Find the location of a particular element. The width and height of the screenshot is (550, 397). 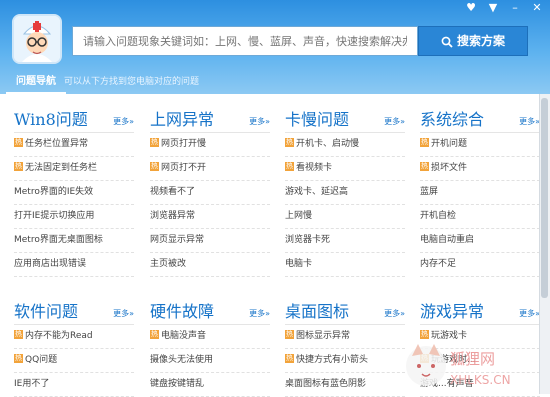

search-input is located at coordinates (245, 41).